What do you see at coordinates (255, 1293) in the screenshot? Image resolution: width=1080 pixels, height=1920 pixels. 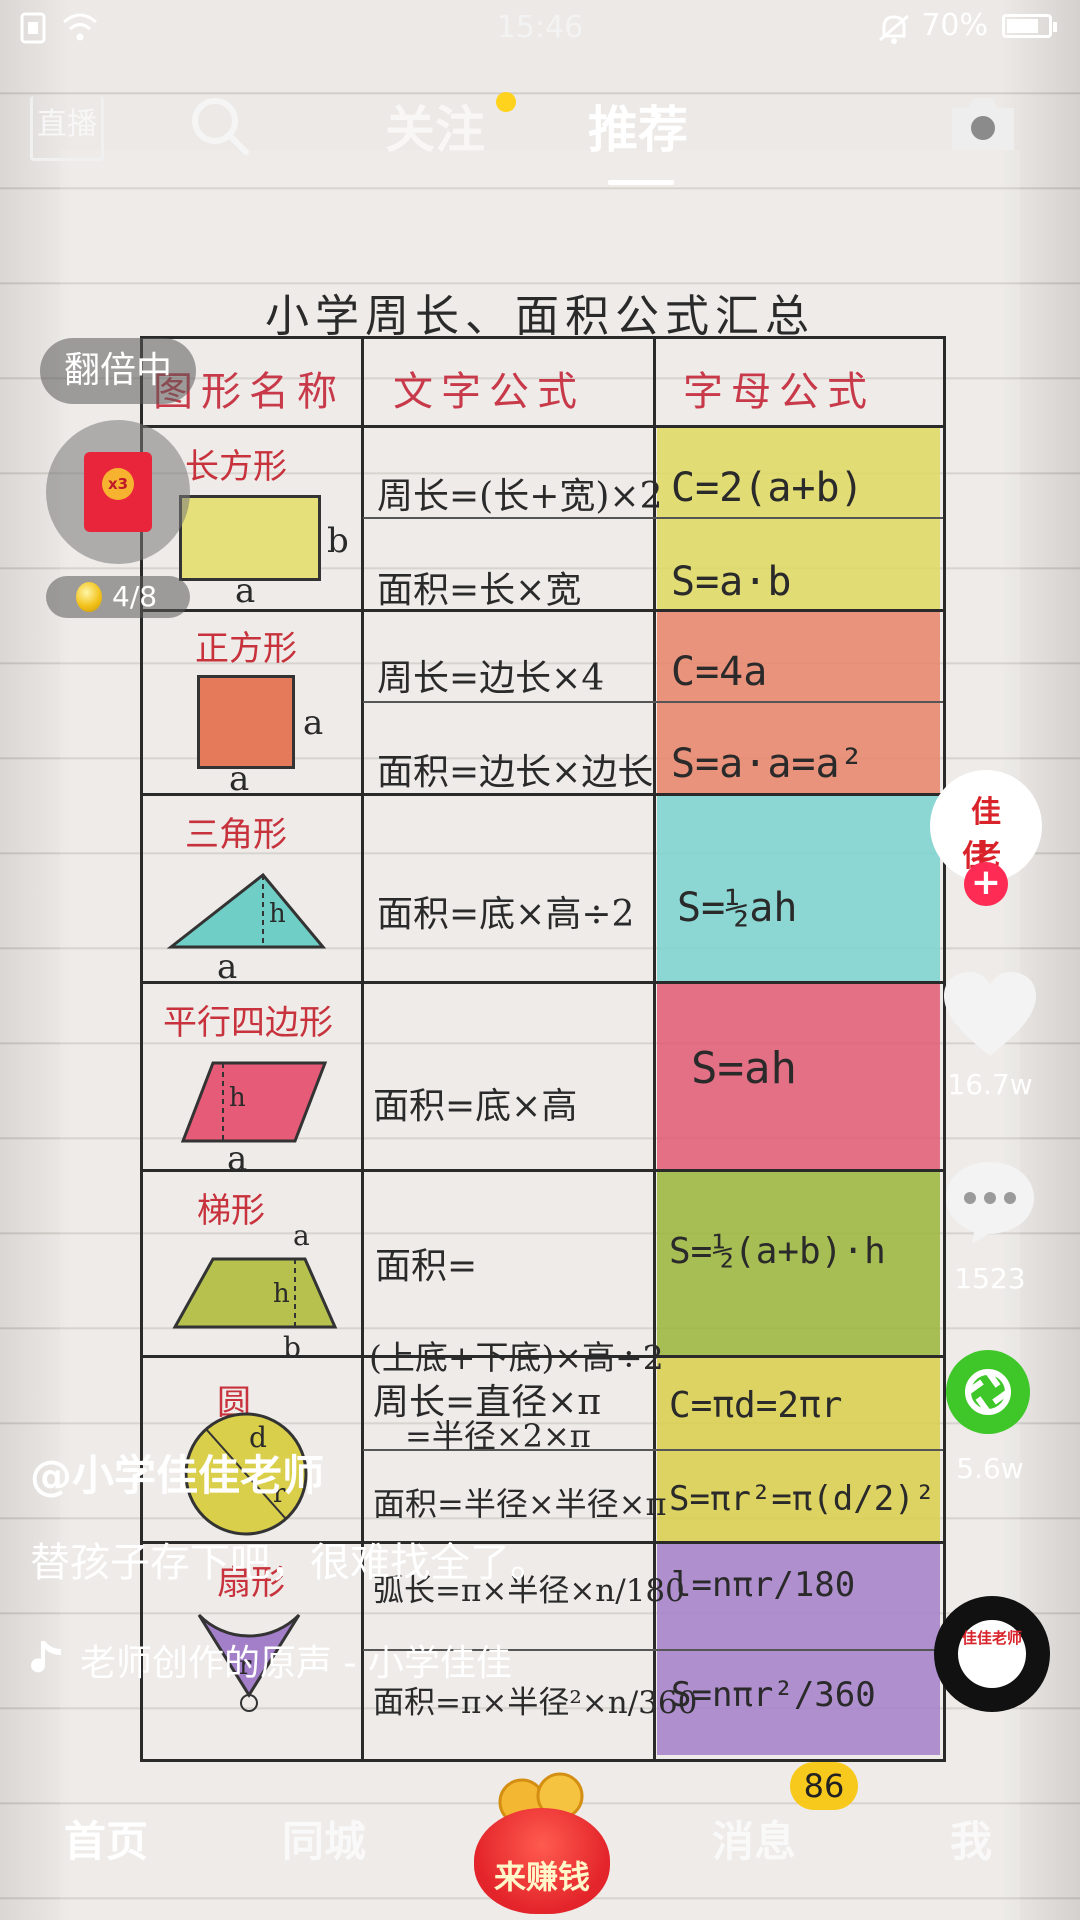 I see `trapezoid-drawing` at bounding box center [255, 1293].